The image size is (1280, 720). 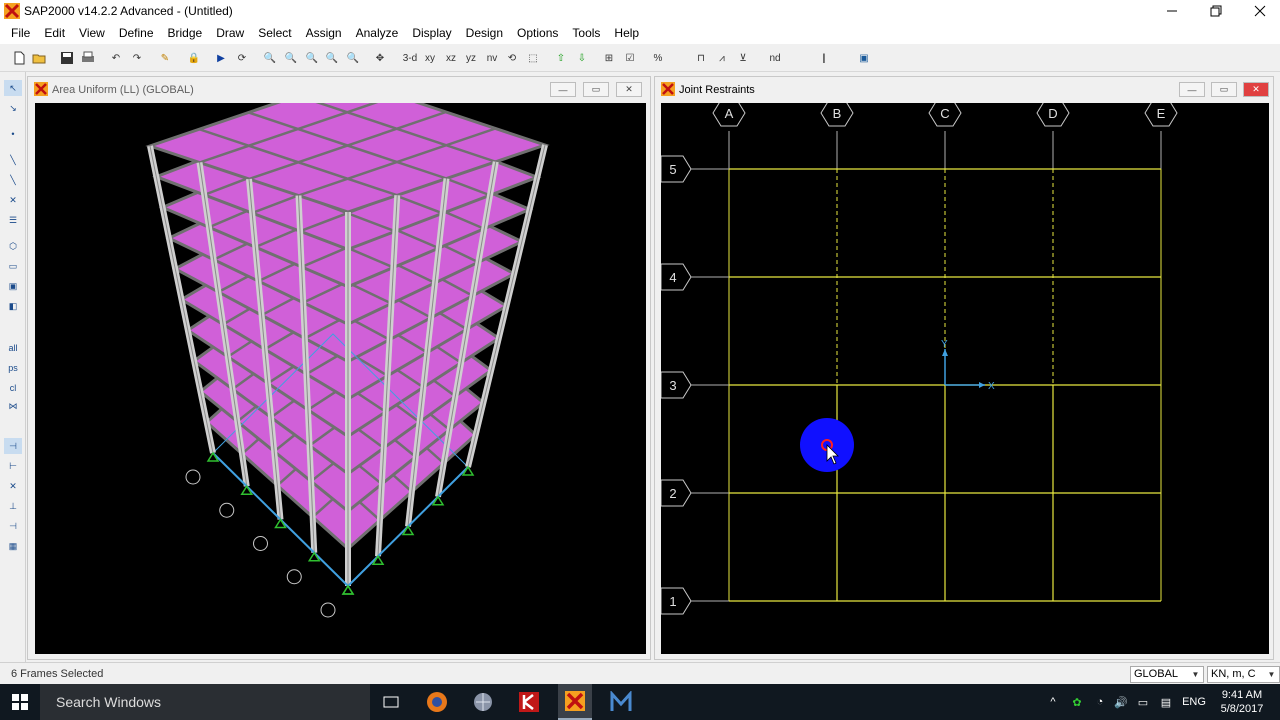 What do you see at coordinates (274, 33) in the screenshot?
I see `menu-select: Select` at bounding box center [274, 33].